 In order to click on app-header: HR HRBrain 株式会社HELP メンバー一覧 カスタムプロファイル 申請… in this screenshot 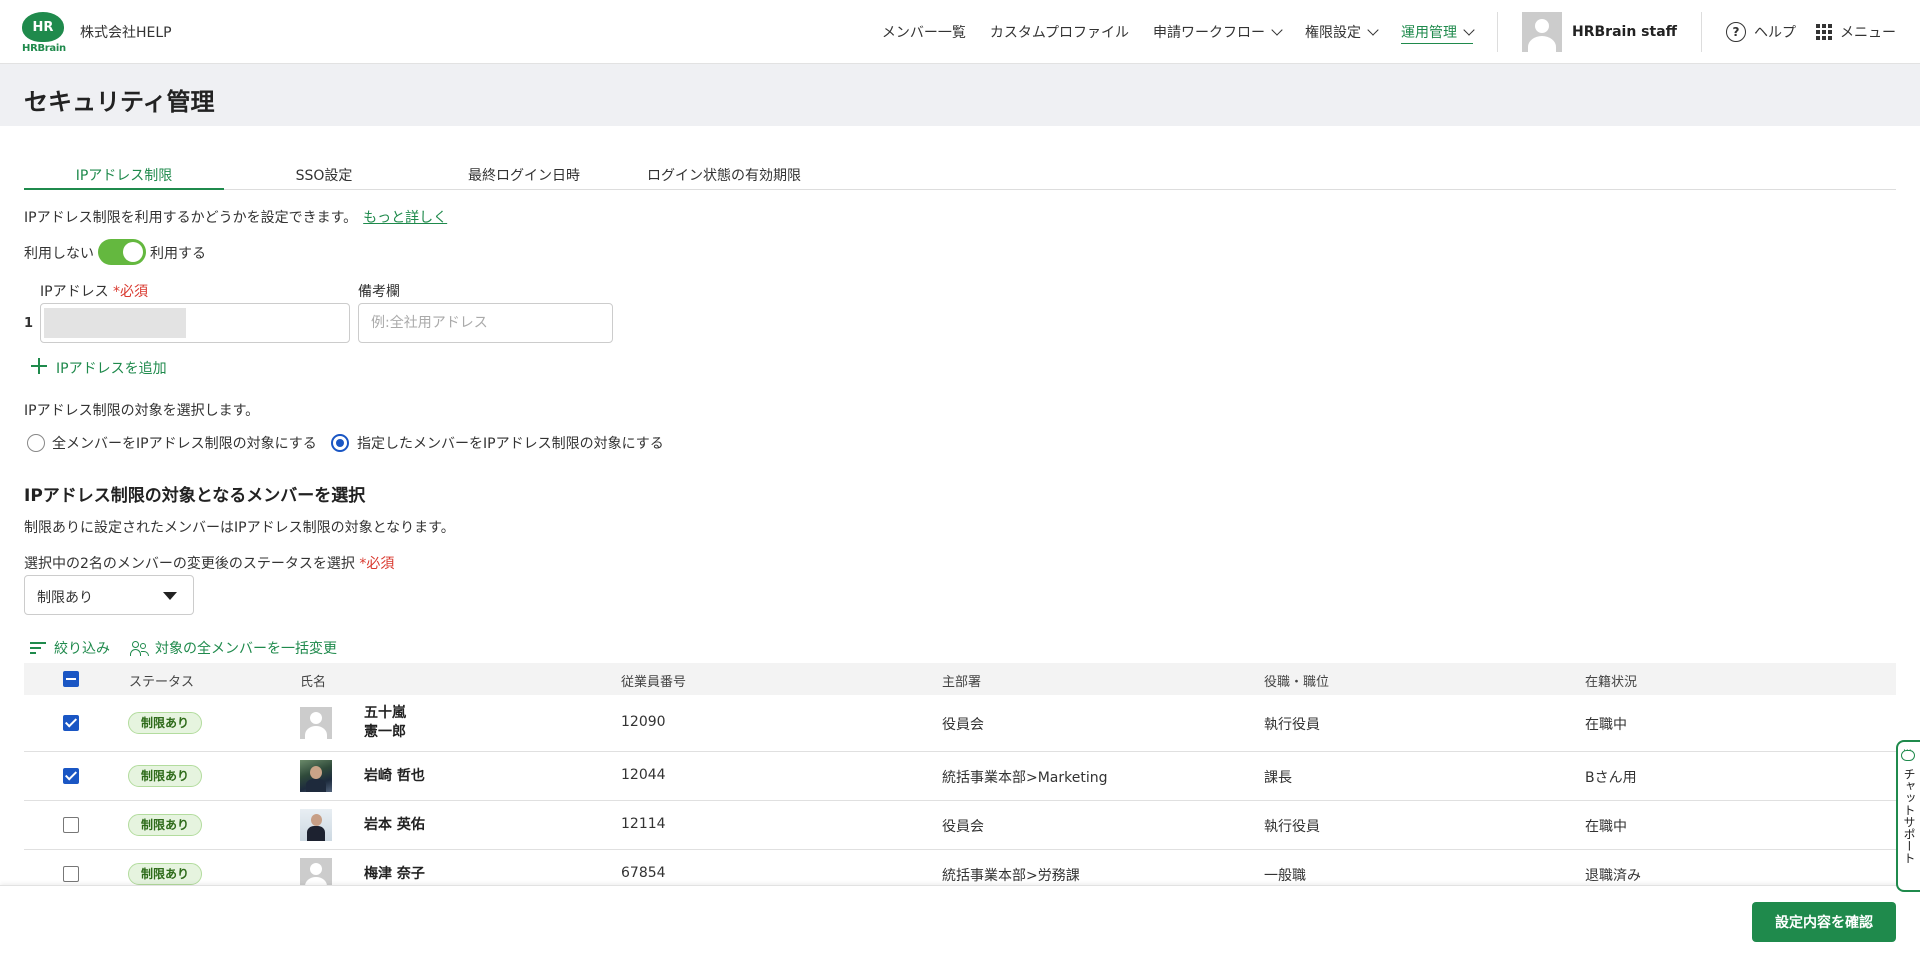, I will do `click(960, 32)`.